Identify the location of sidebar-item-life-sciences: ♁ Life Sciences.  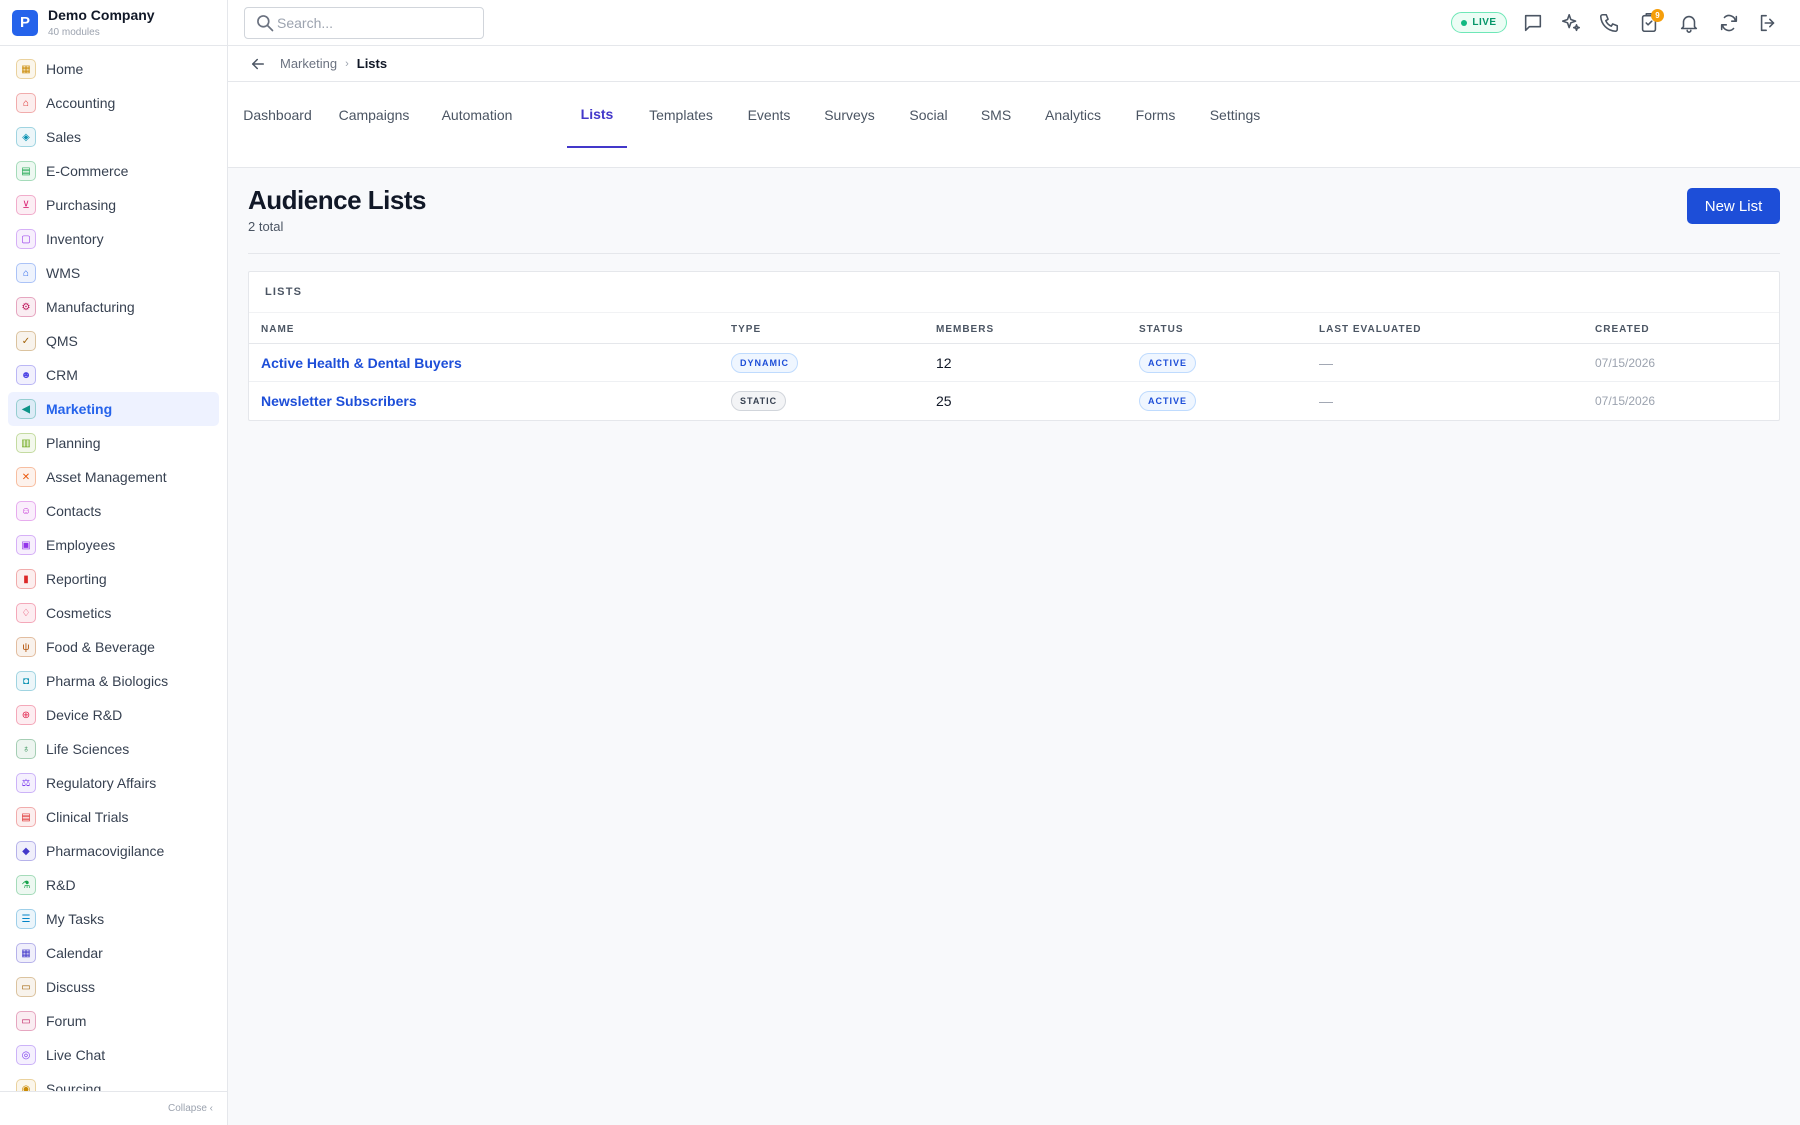
(113, 749).